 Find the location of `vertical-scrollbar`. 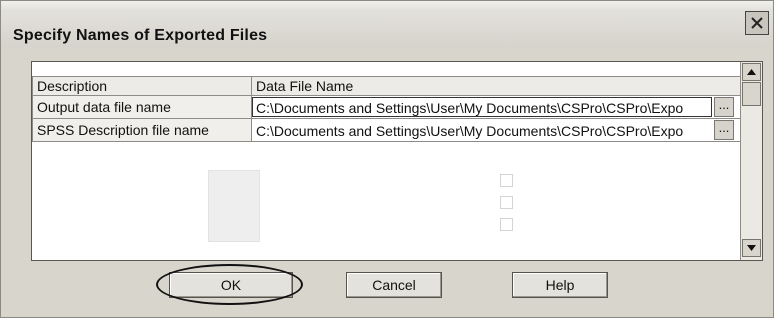

vertical-scrollbar is located at coordinates (751, 161).